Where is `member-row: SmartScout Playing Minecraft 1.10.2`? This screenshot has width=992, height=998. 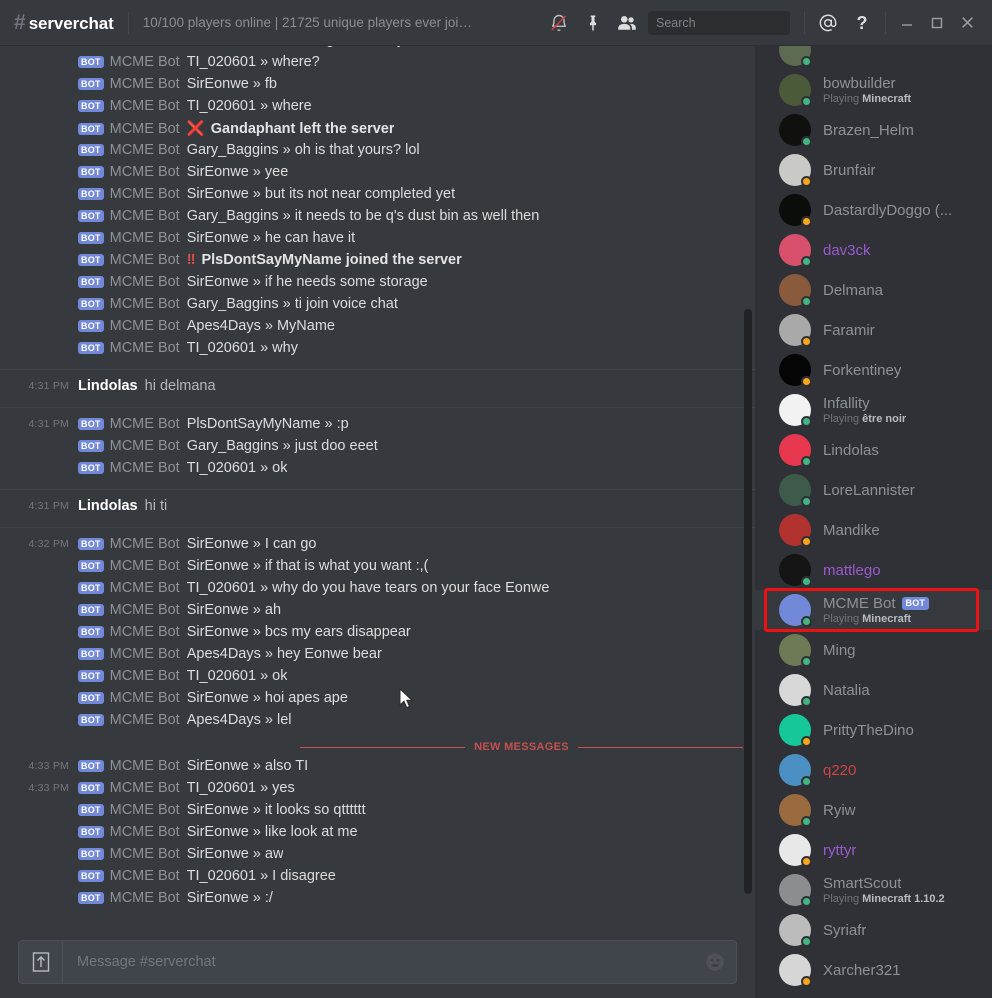
member-row: SmartScout Playing Minecraft 1.10.2 is located at coordinates (873, 890).